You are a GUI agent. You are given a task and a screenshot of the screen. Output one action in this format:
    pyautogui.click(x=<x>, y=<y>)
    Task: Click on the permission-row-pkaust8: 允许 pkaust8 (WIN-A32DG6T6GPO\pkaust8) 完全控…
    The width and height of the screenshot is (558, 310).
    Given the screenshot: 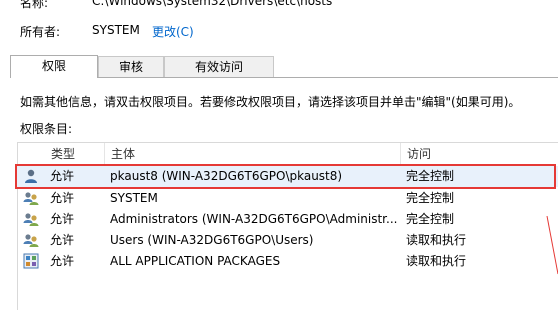 What is the action you would take?
    pyautogui.click(x=287, y=176)
    